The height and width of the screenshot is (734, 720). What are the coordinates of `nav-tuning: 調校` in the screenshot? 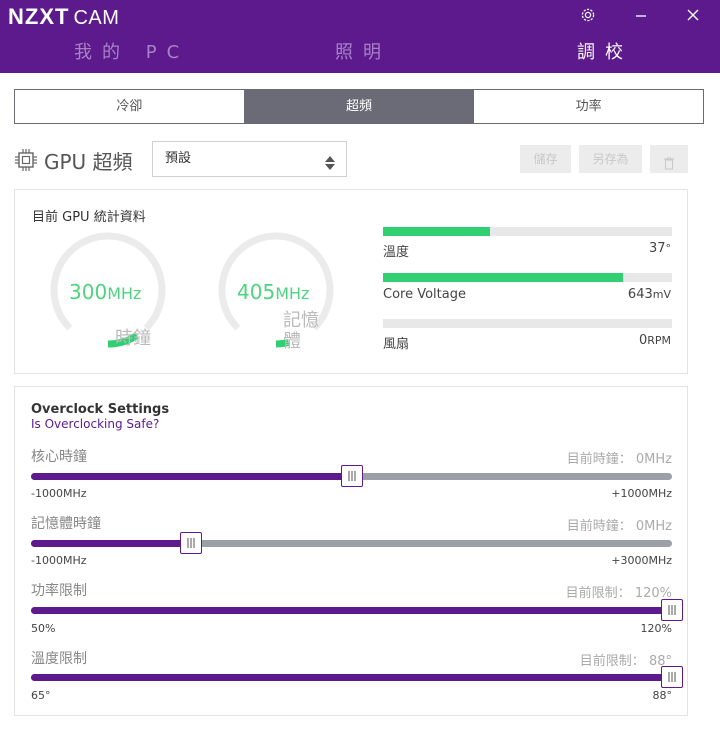 It's located at (605, 53).